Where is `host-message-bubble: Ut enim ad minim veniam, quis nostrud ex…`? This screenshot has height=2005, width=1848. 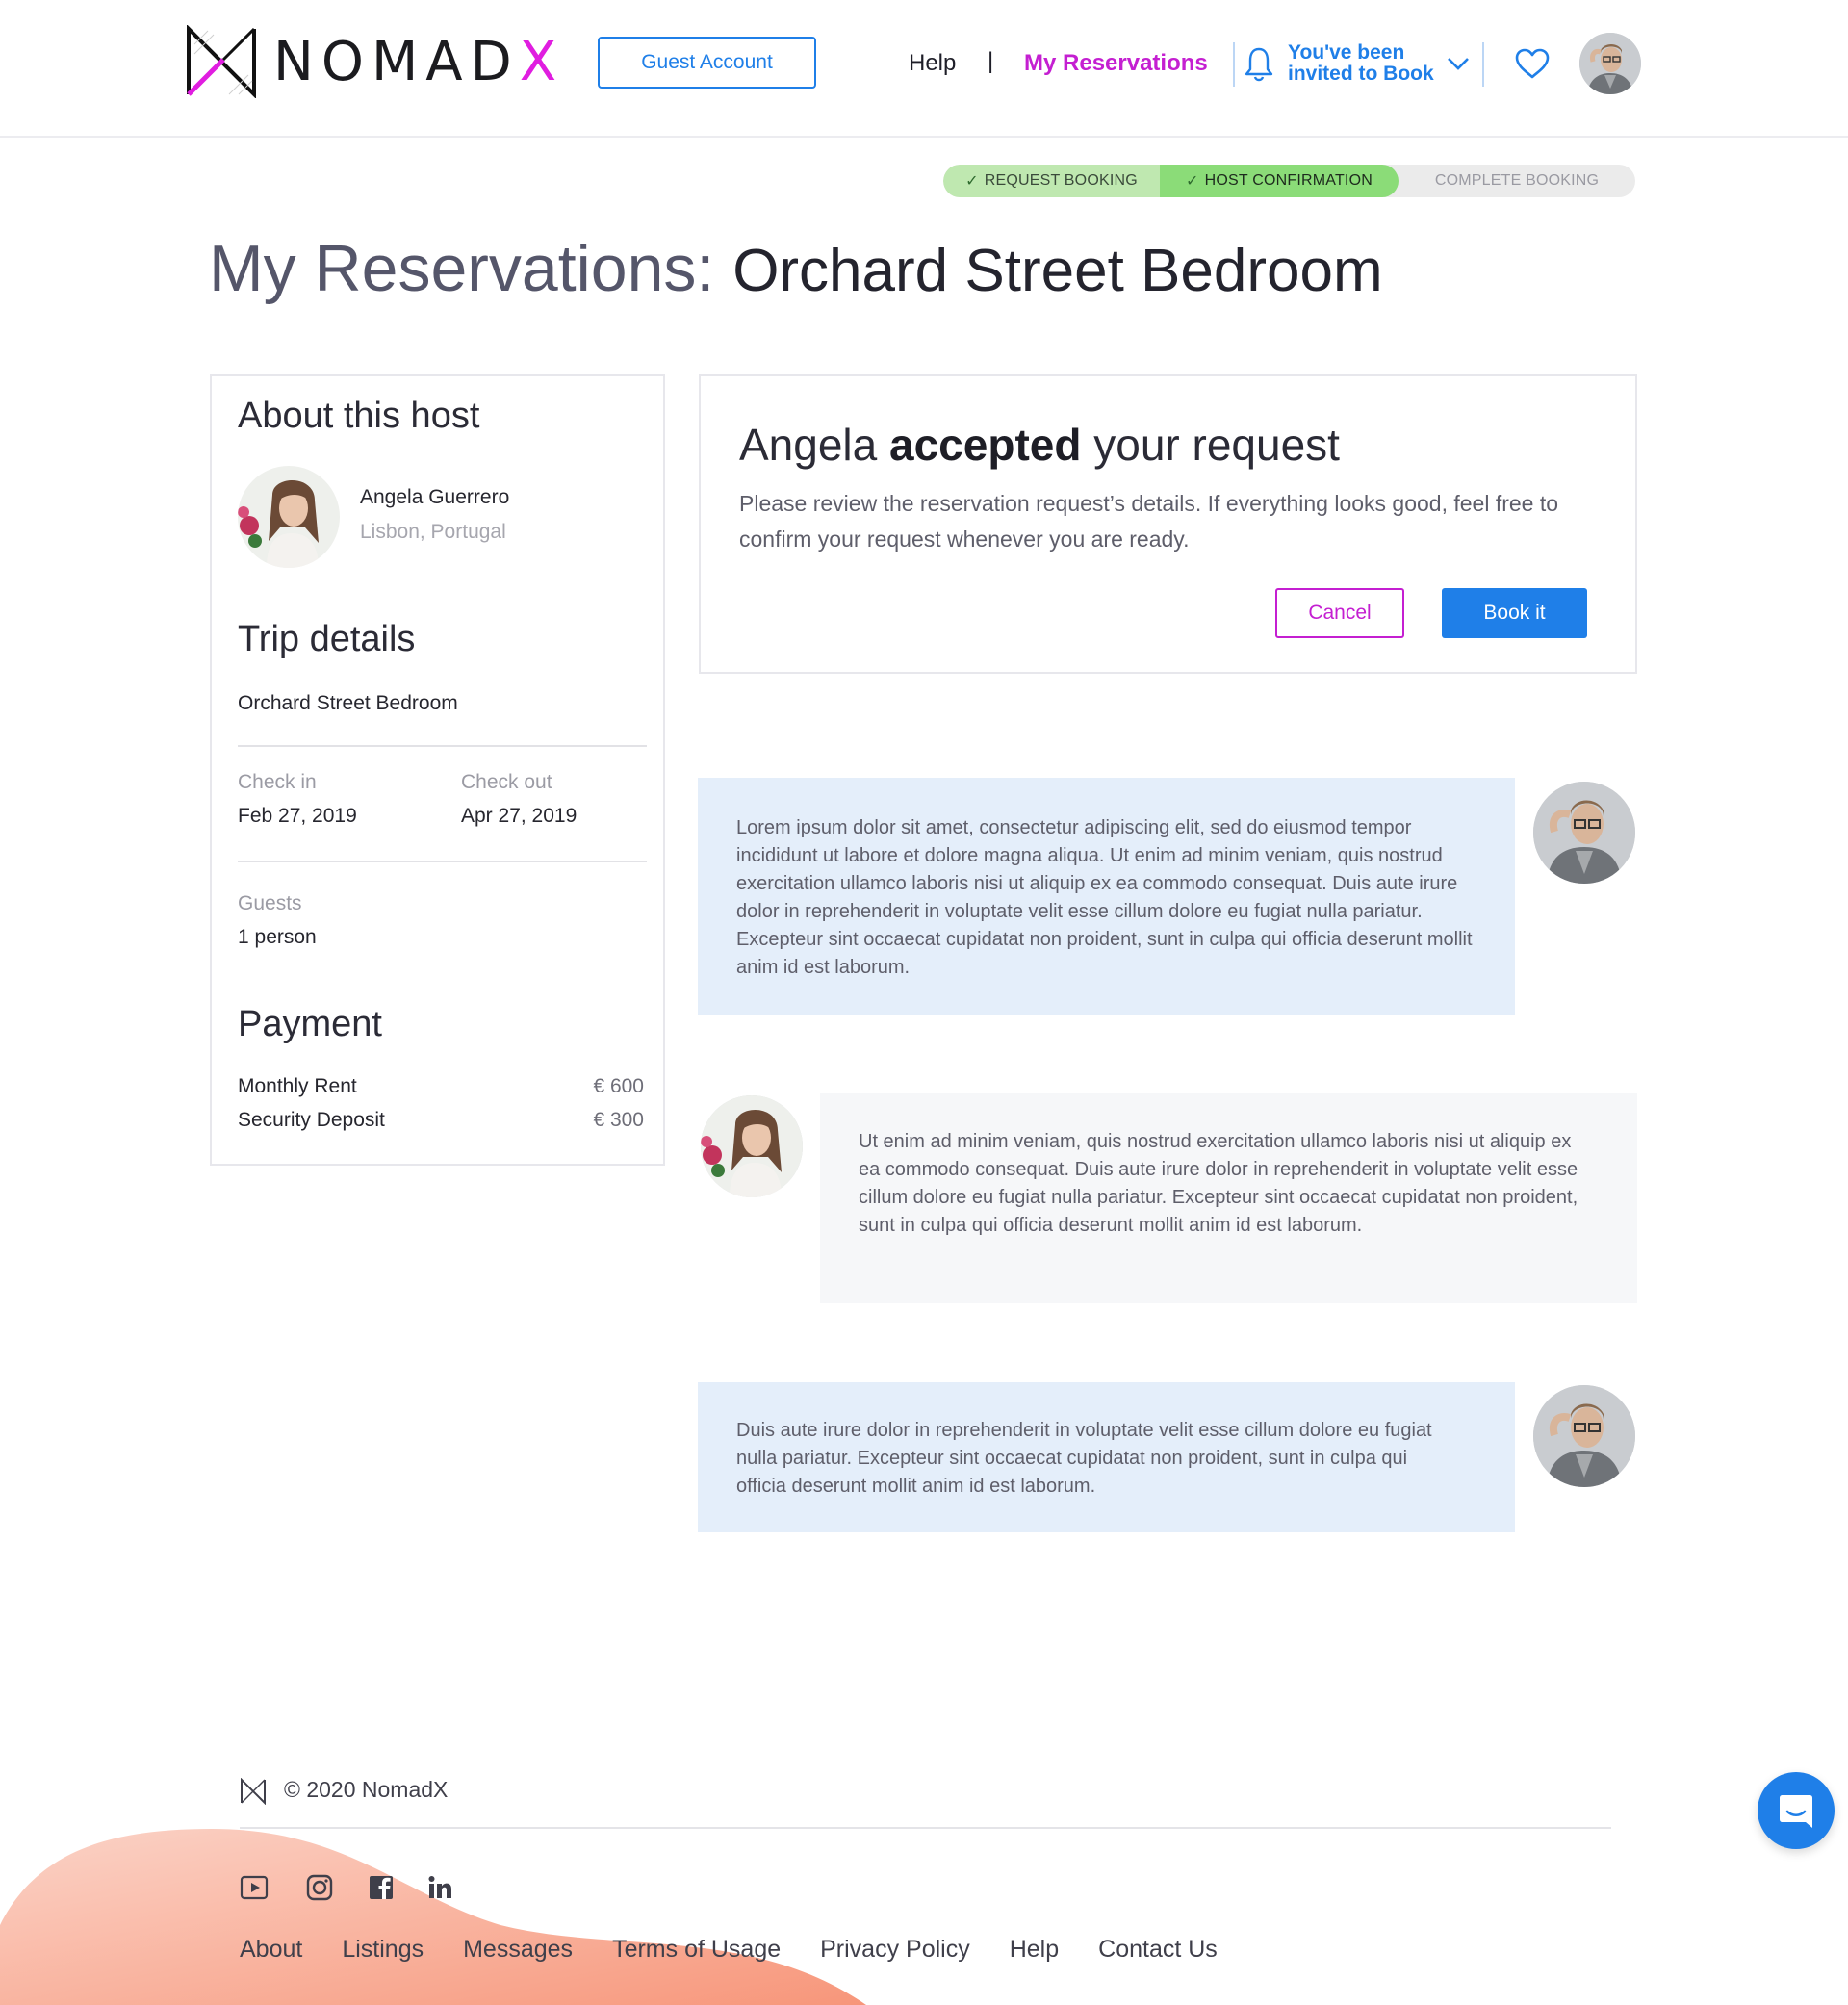
host-message-bubble: Ut enim ad minim veniam, quis nostrud ex… is located at coordinates (1228, 1198).